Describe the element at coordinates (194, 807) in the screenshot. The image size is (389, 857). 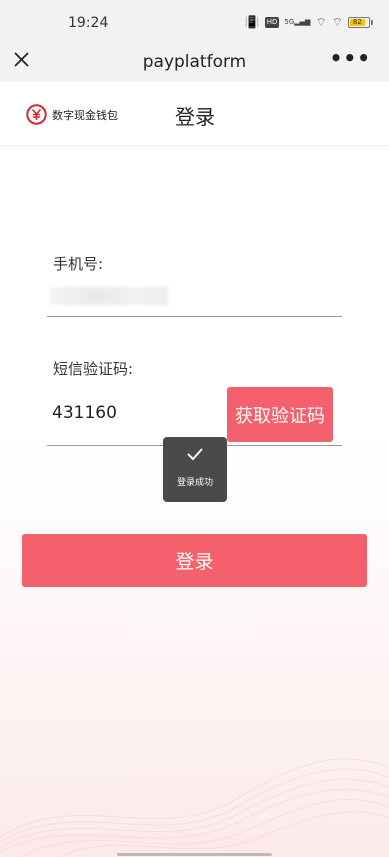
I see `background-waves` at that location.